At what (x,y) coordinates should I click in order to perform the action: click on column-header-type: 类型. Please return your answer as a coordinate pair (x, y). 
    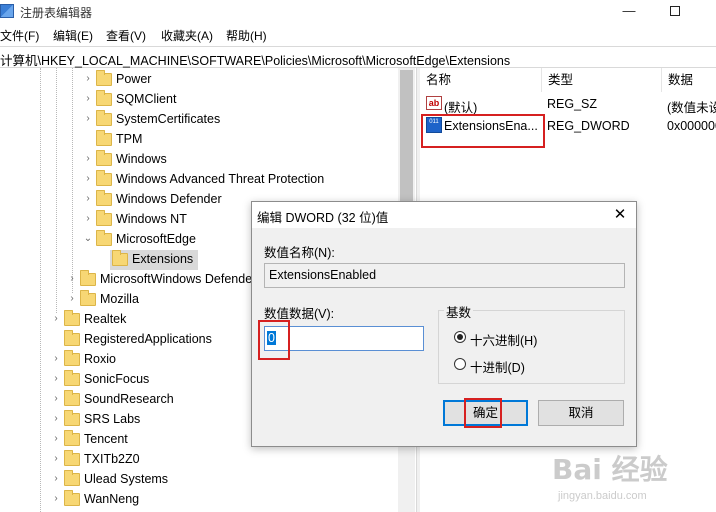
    Looking at the image, I should click on (602, 80).